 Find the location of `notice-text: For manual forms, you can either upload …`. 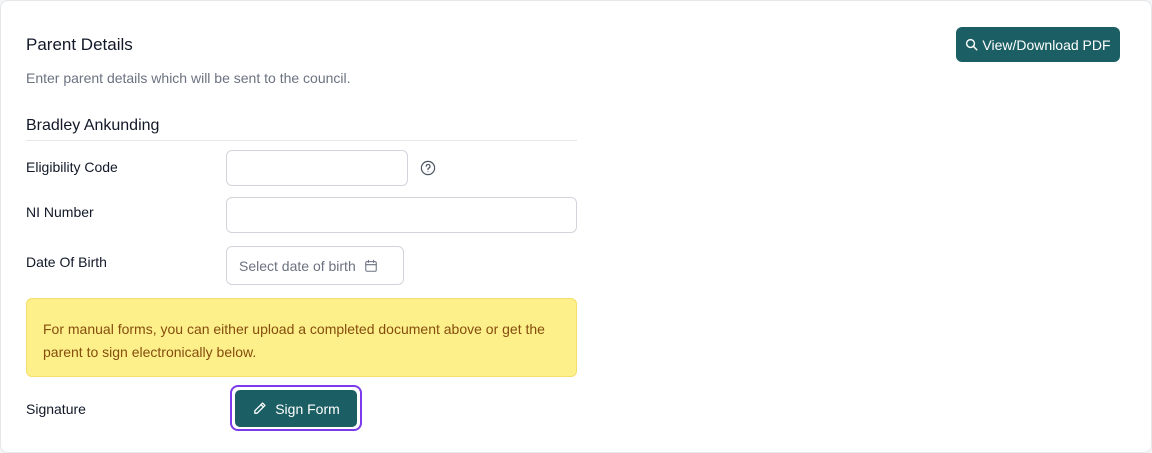

notice-text: For manual forms, you can either upload … is located at coordinates (294, 340).